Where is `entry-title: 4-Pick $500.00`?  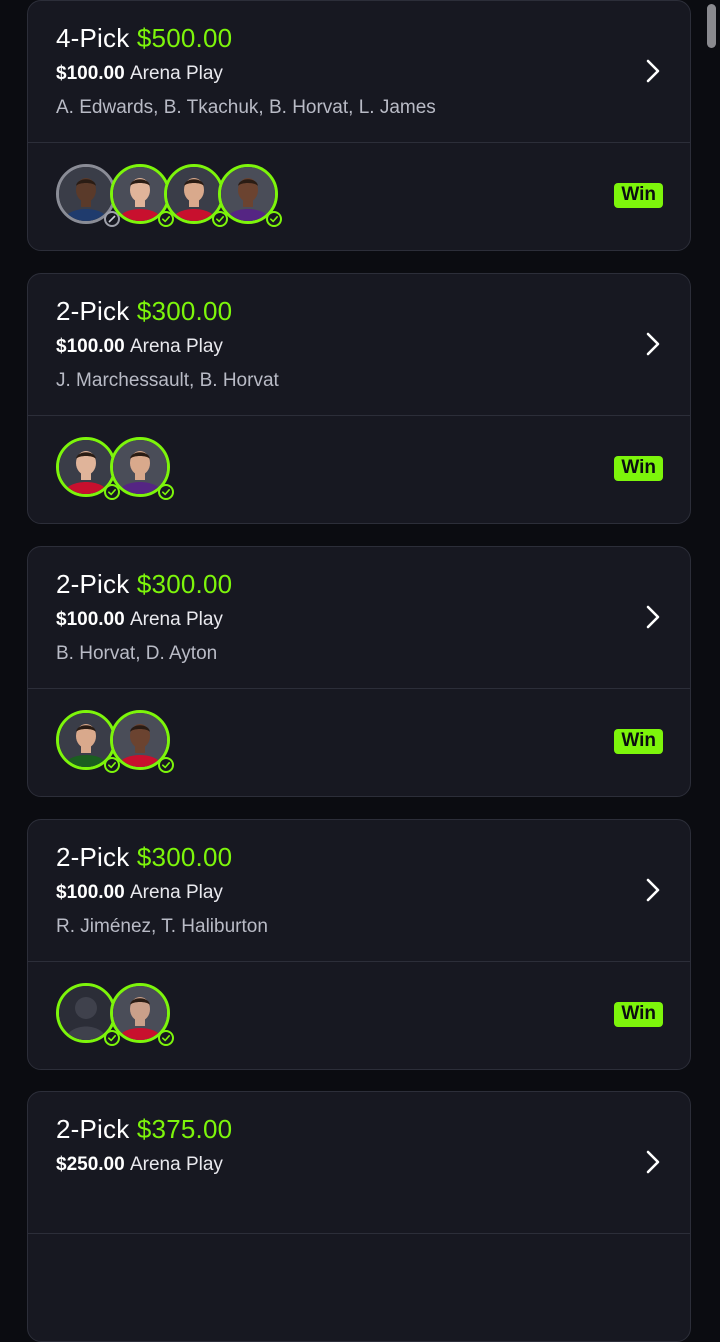
entry-title: 4-Pick $500.00 is located at coordinates (144, 38).